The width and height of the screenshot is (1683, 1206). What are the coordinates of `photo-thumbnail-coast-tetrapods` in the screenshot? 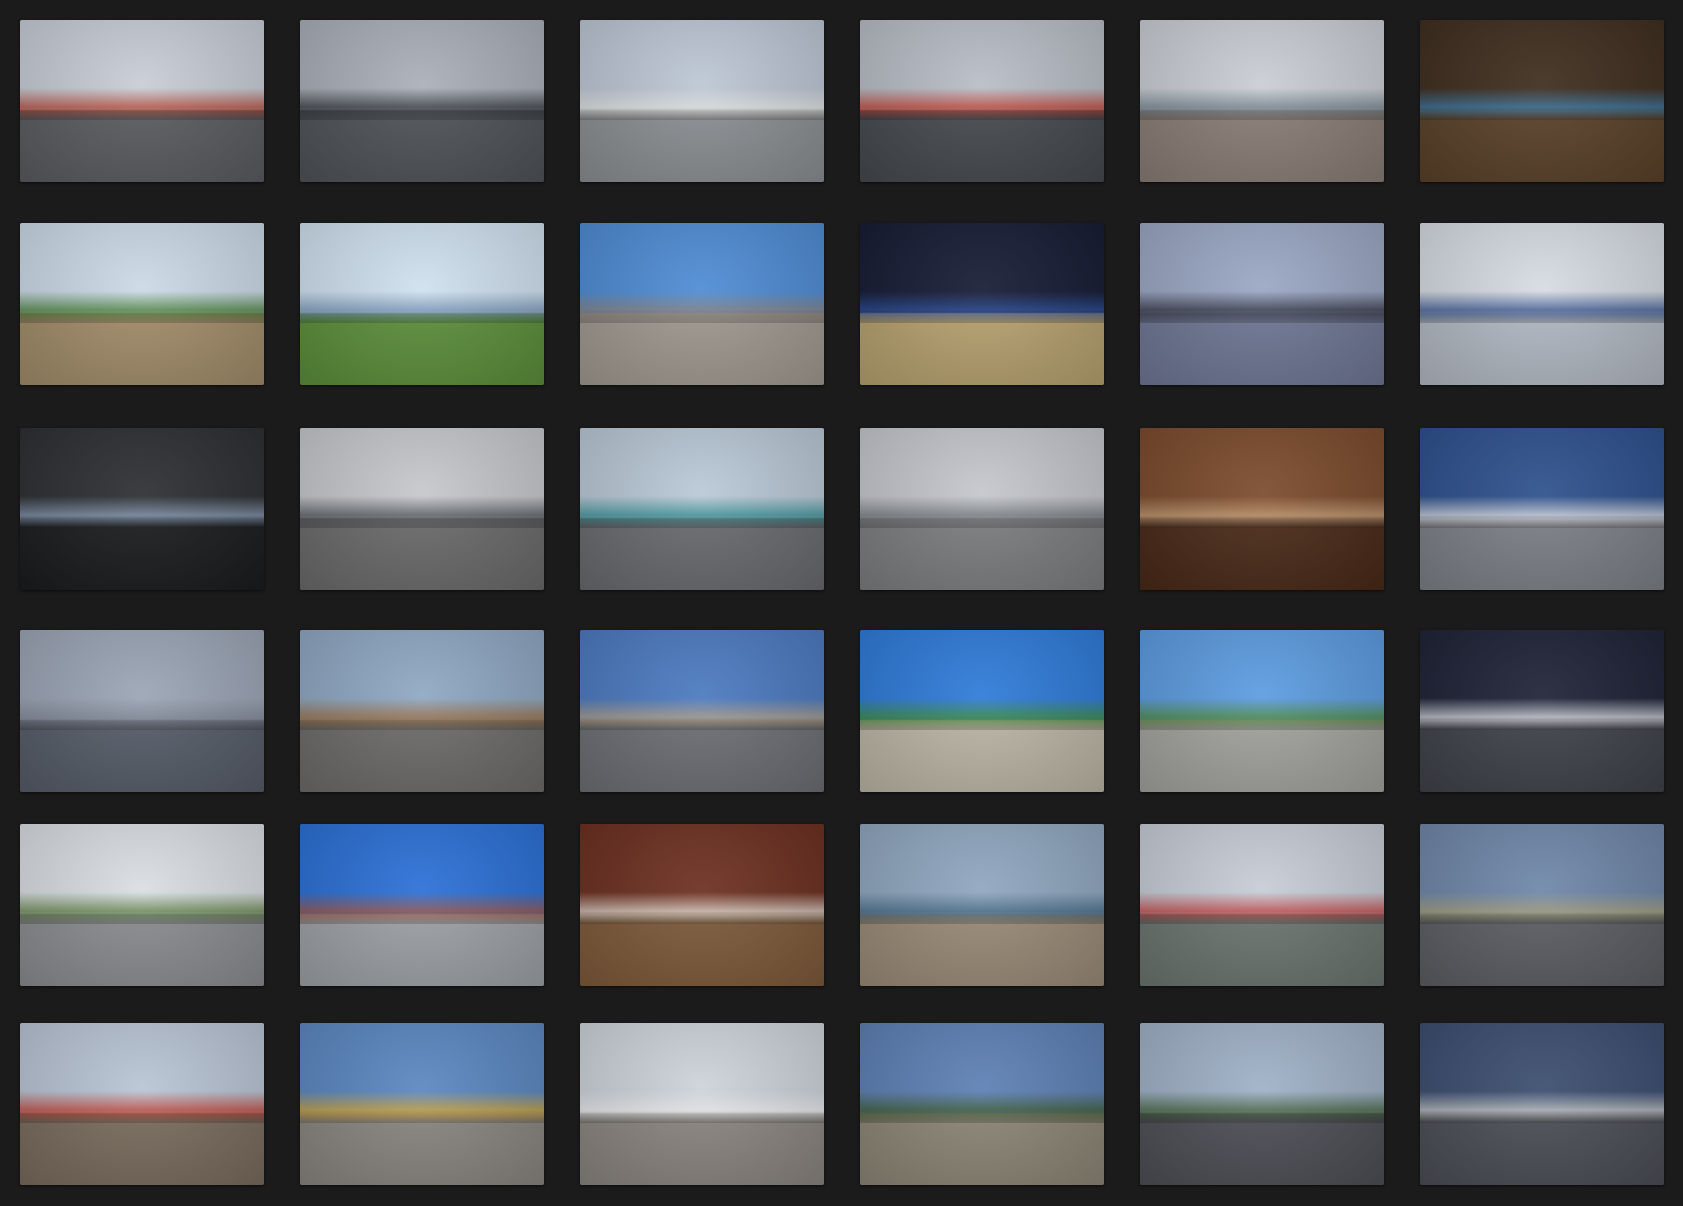 It's located at (982, 905).